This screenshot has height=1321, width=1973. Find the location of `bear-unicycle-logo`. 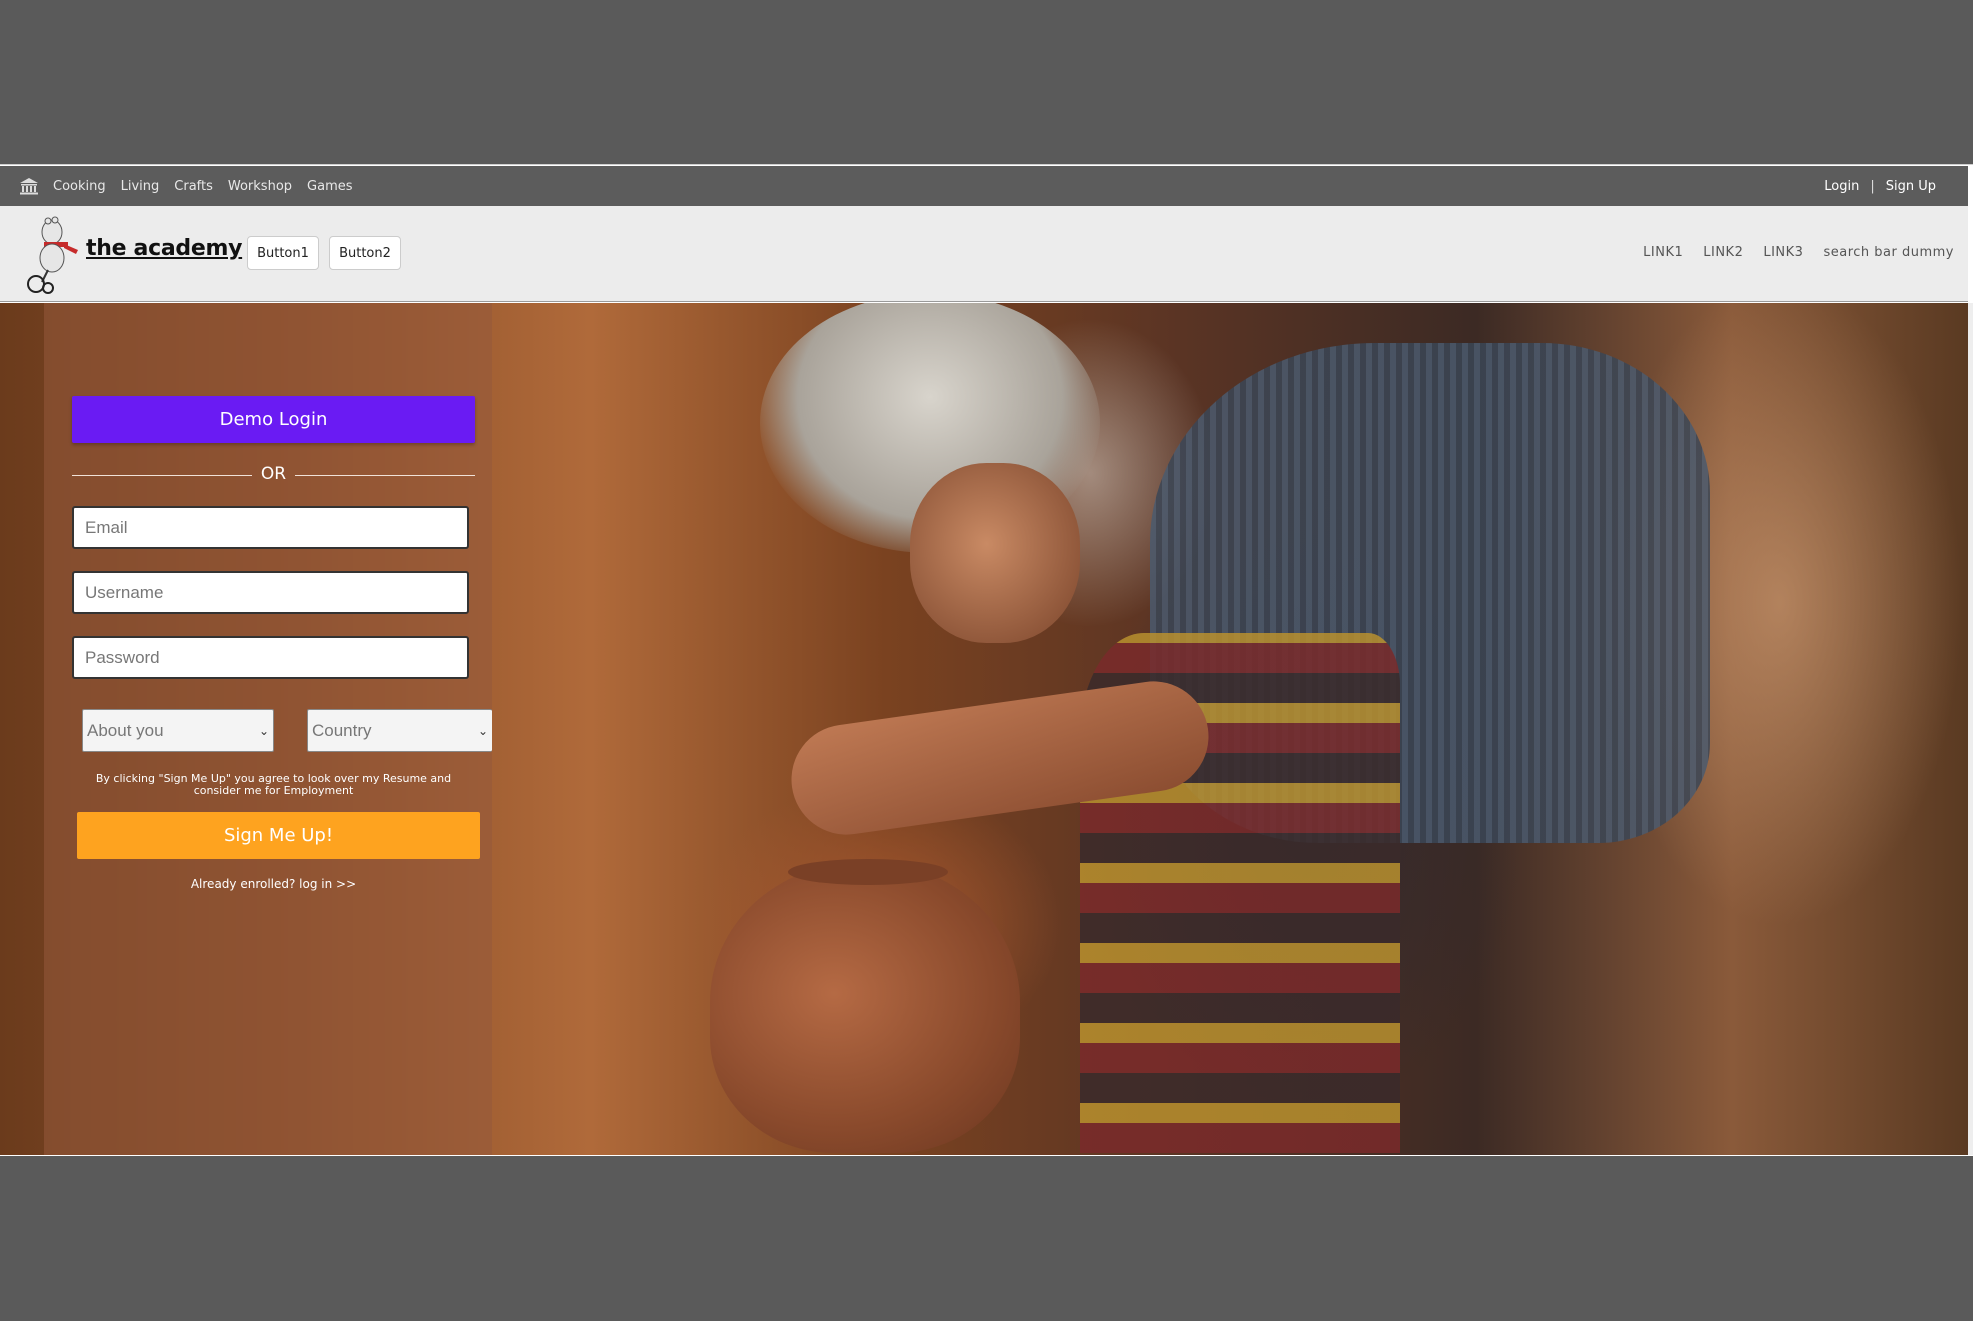

bear-unicycle-logo is located at coordinates (52, 255).